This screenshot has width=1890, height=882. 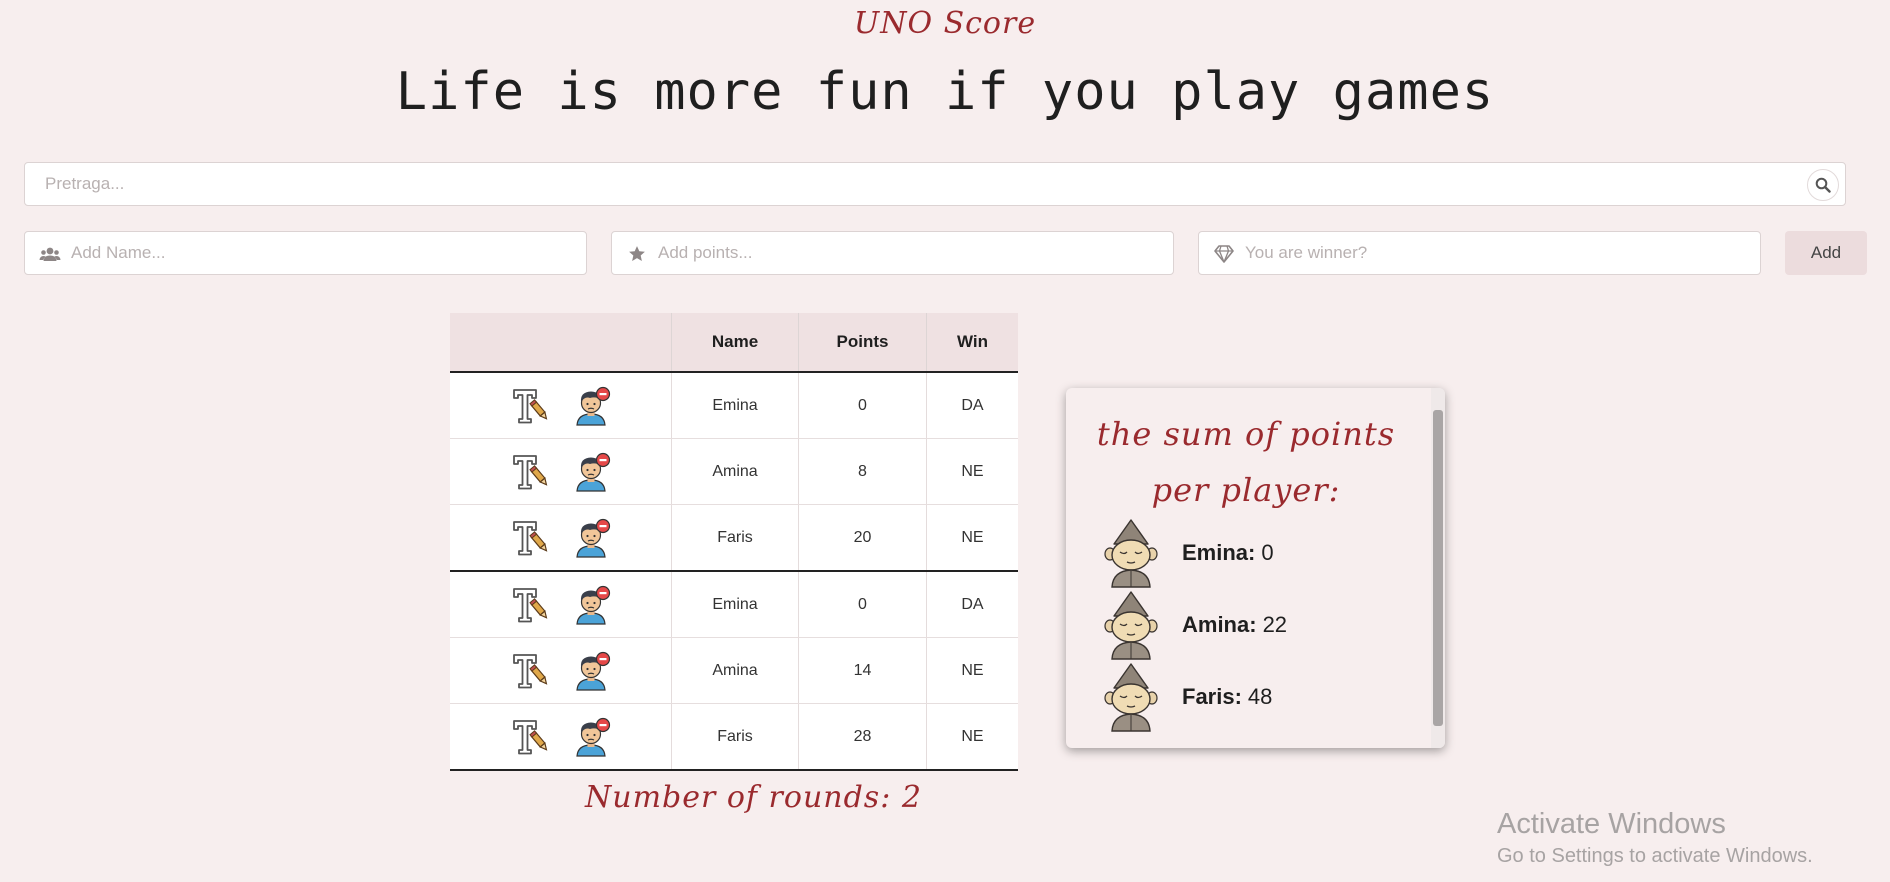 I want to click on users-icon, so click(x=50, y=254).